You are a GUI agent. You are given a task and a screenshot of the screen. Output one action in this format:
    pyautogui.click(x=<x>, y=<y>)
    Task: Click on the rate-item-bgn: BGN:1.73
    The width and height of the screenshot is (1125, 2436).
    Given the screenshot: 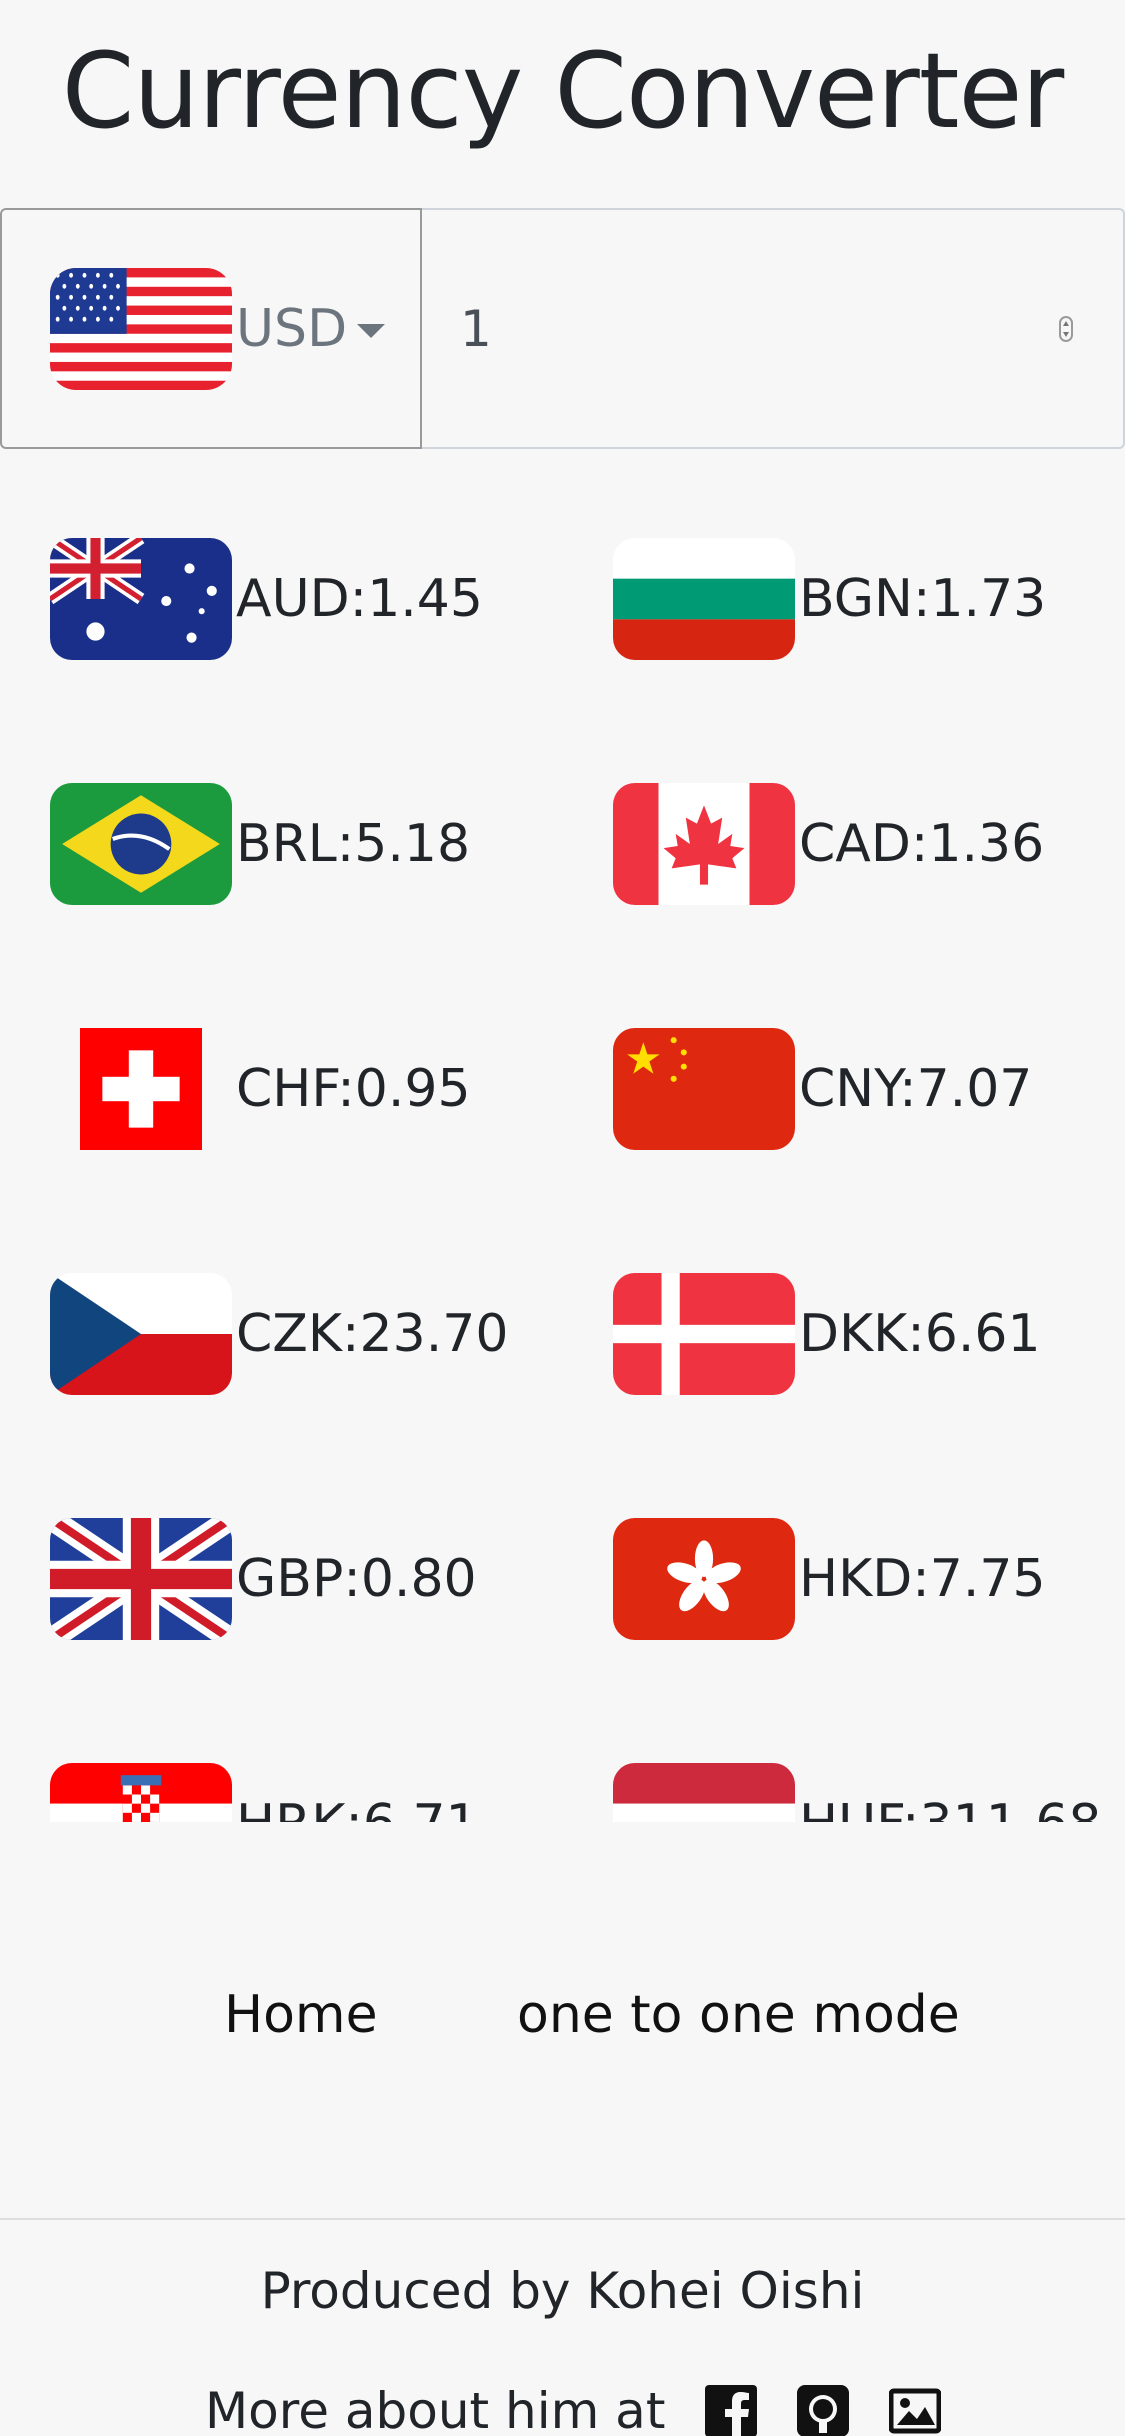 What is the action you would take?
    pyautogui.click(x=829, y=599)
    